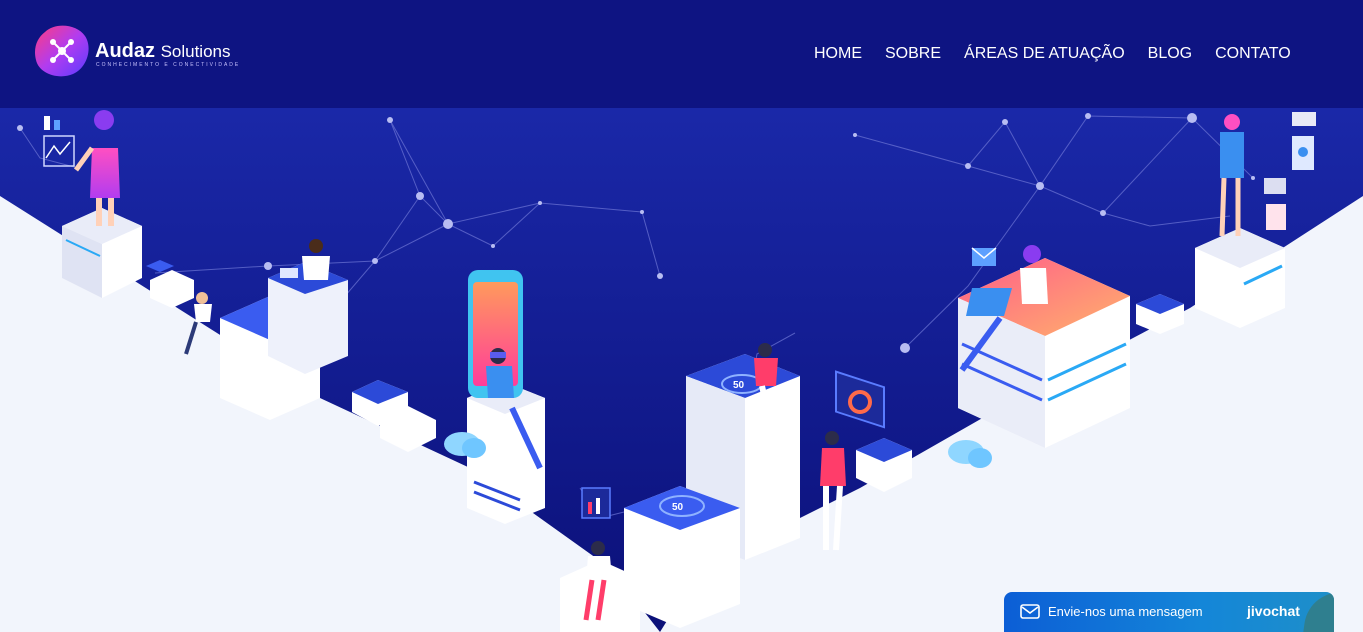  Describe the element at coordinates (195, 51) in the screenshot. I see `logo-name-light: Solutions` at that location.